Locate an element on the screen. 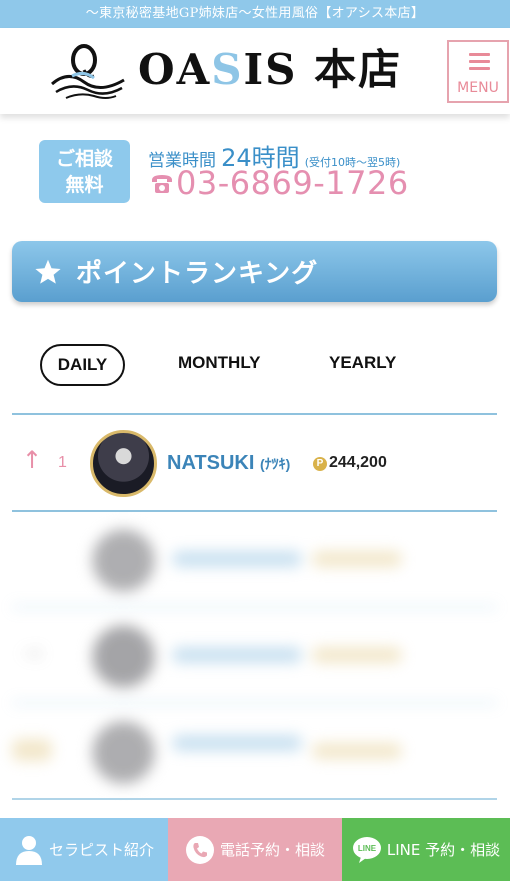  therapist-name: NATSUKI (ﾅﾂｷ) is located at coordinates (228, 463).